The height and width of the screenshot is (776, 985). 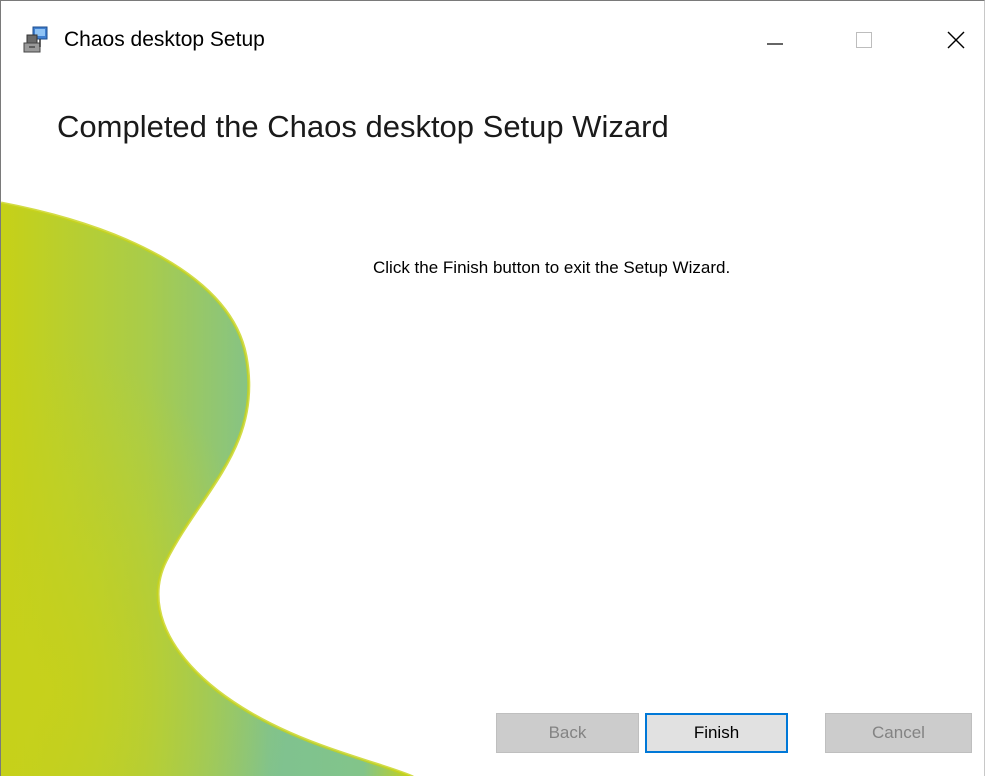 I want to click on maximize-icon, so click(x=864, y=40).